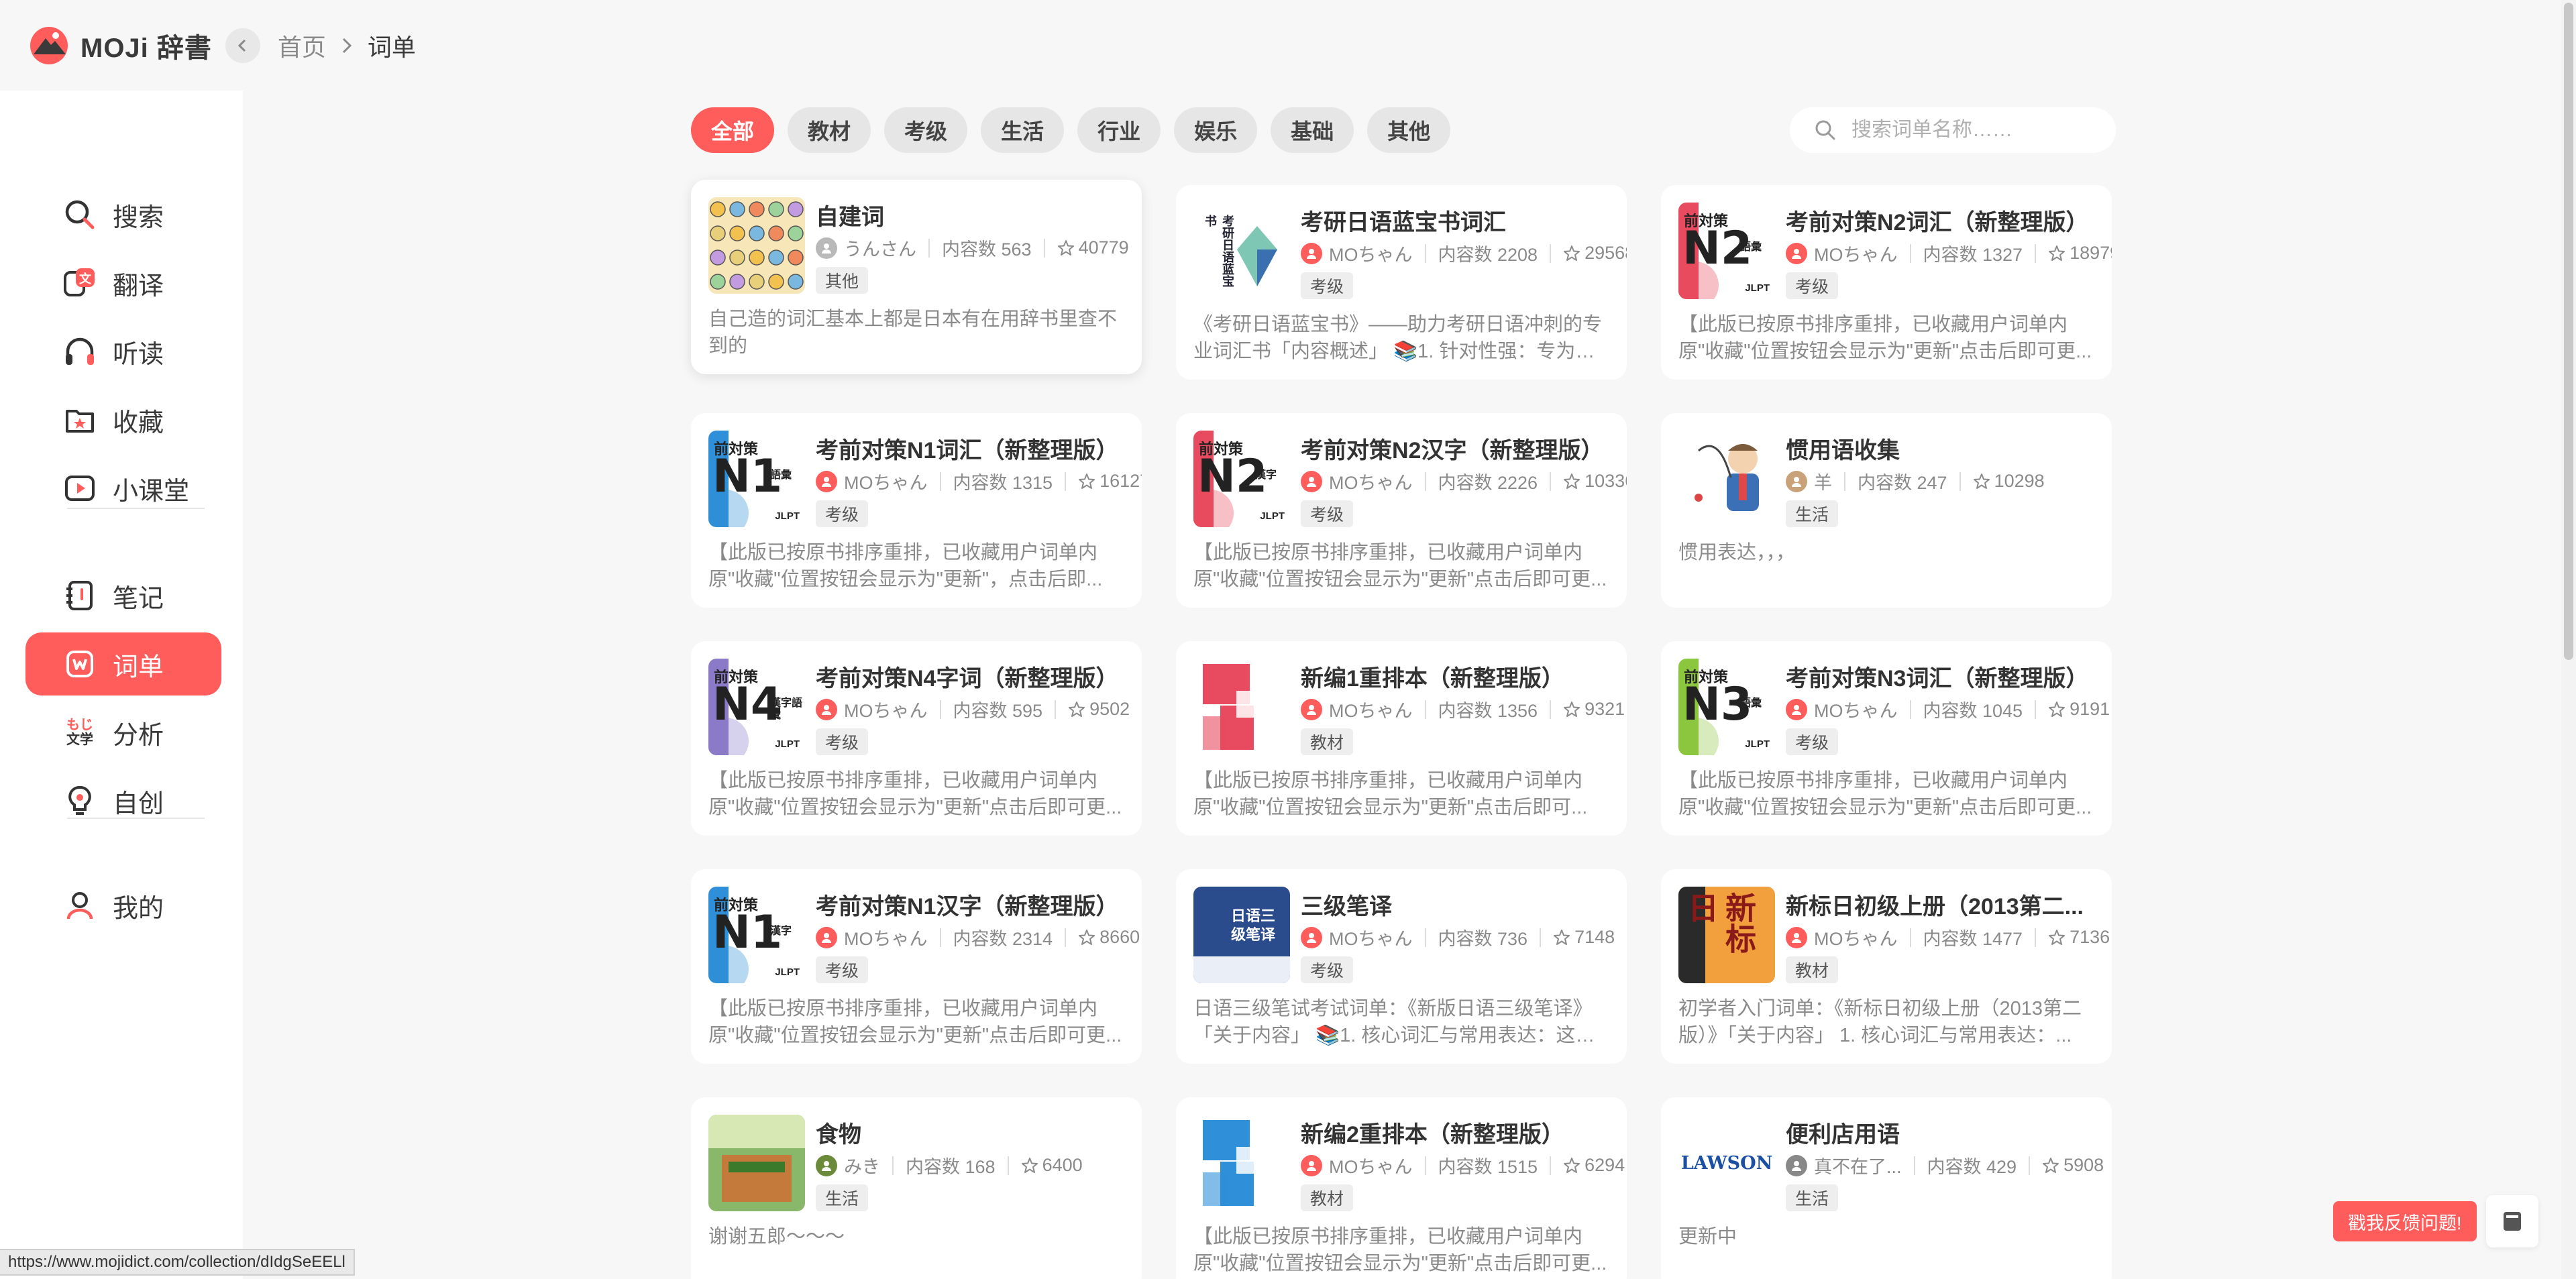 This screenshot has height=1279, width=2576. I want to click on sidebar-item-listen: 听读, so click(123, 351).